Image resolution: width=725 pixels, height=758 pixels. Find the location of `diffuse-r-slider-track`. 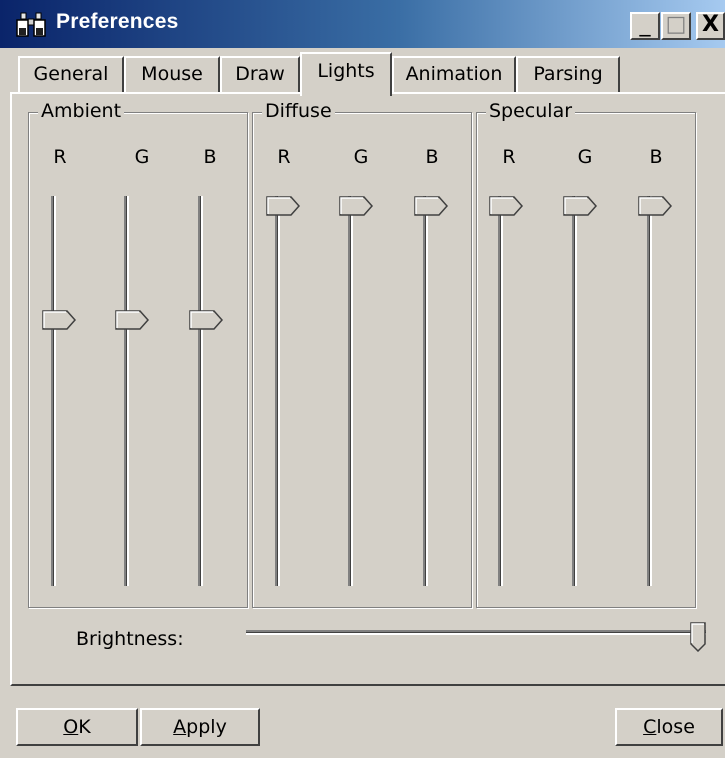

diffuse-r-slider-track is located at coordinates (277, 391).